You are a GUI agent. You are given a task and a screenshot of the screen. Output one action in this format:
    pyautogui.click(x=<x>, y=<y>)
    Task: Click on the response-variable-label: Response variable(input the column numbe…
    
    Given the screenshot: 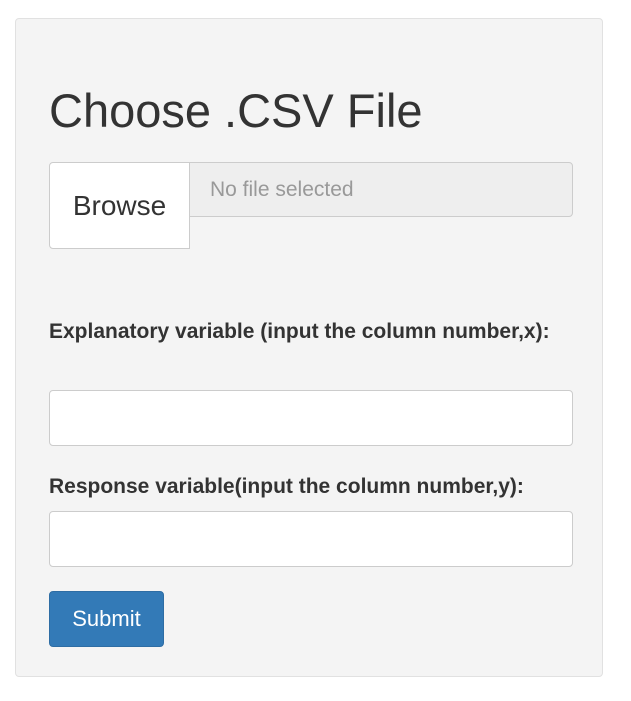 What is the action you would take?
    pyautogui.click(x=286, y=486)
    